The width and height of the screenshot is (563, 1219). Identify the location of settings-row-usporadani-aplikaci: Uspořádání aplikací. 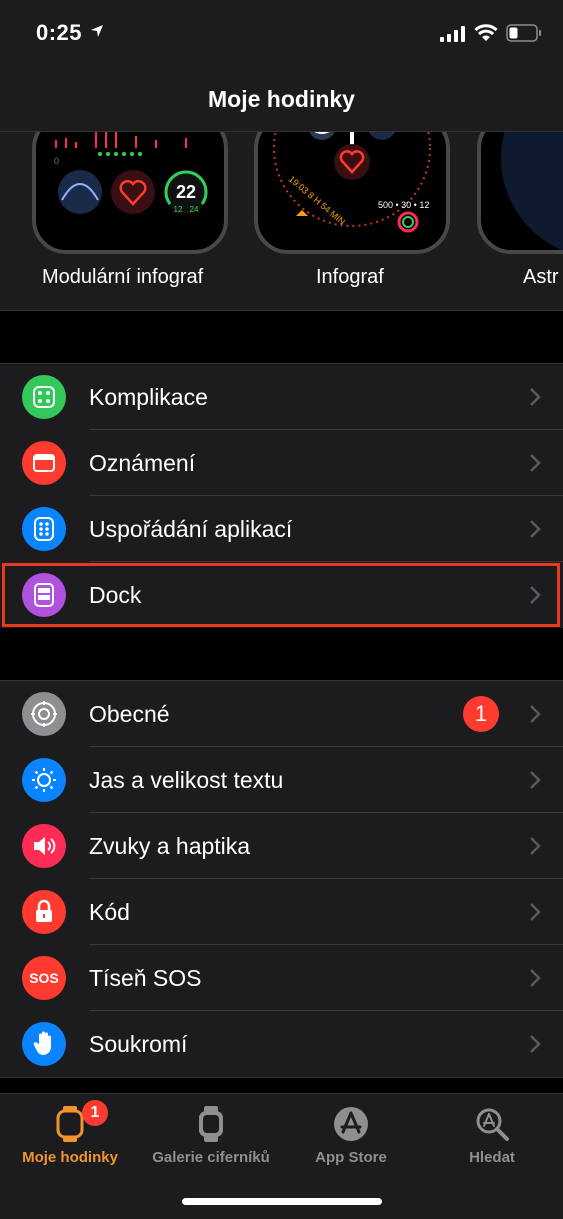
(281, 529).